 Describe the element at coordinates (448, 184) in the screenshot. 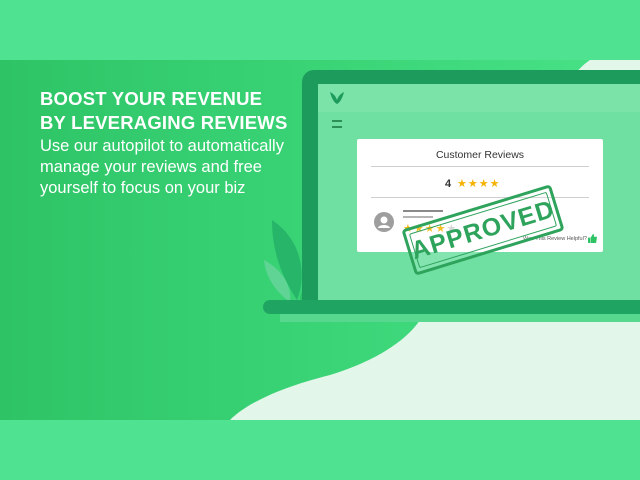

I see `average-rating: 4` at that location.